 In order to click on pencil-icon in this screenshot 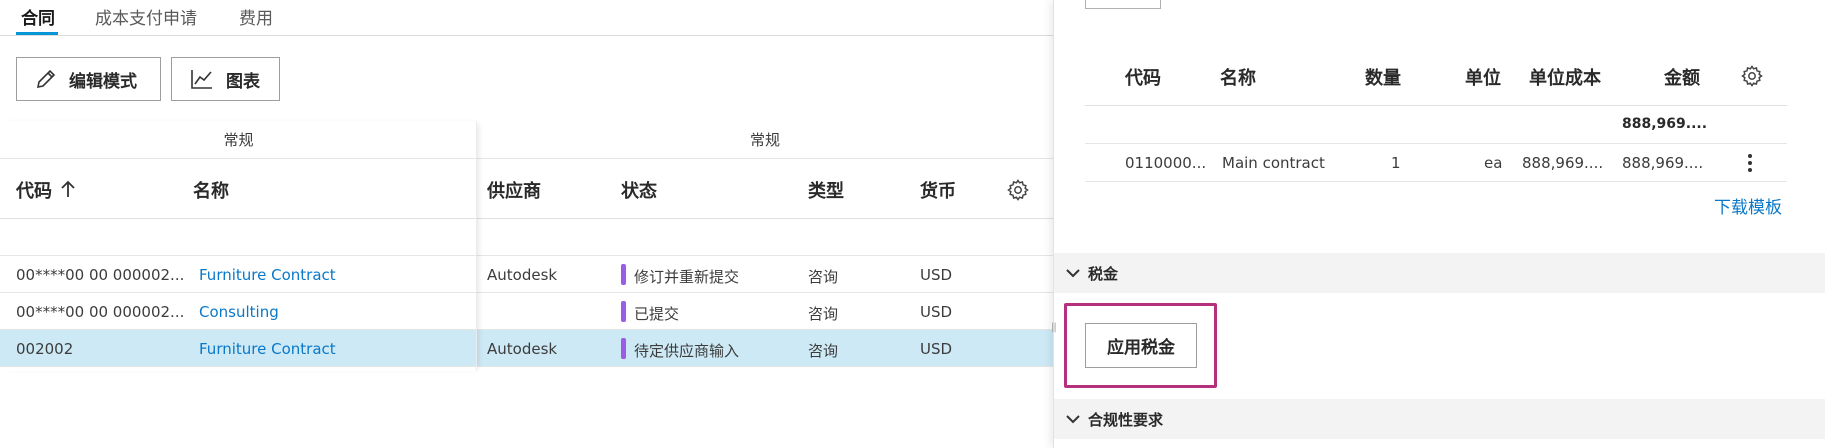, I will do `click(46, 79)`.